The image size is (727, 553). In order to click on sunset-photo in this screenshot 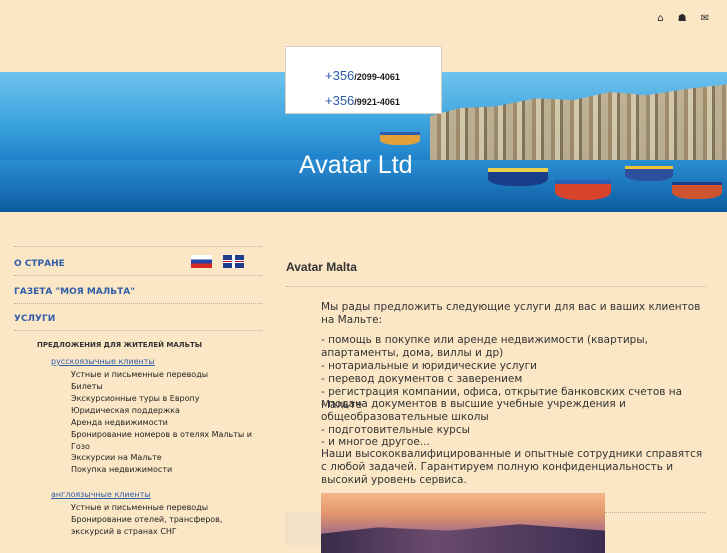, I will do `click(463, 523)`.